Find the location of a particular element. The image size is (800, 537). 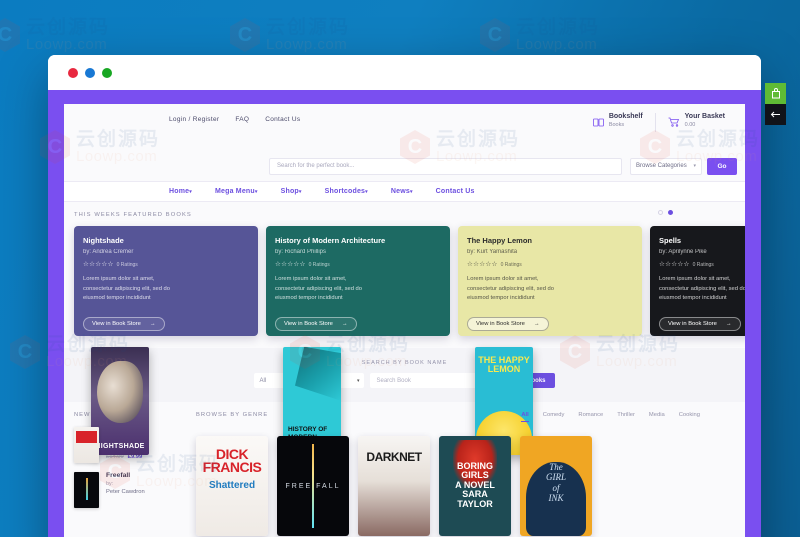

floating-side-buttons is located at coordinates (775, 104).